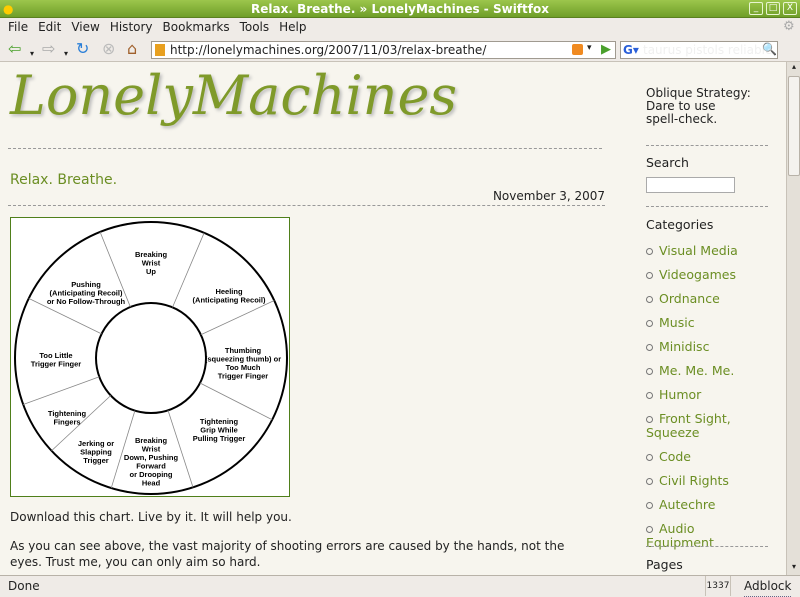  What do you see at coordinates (229, 300) in the screenshot?
I see `segment-label: (Anticipating Recoil)` at bounding box center [229, 300].